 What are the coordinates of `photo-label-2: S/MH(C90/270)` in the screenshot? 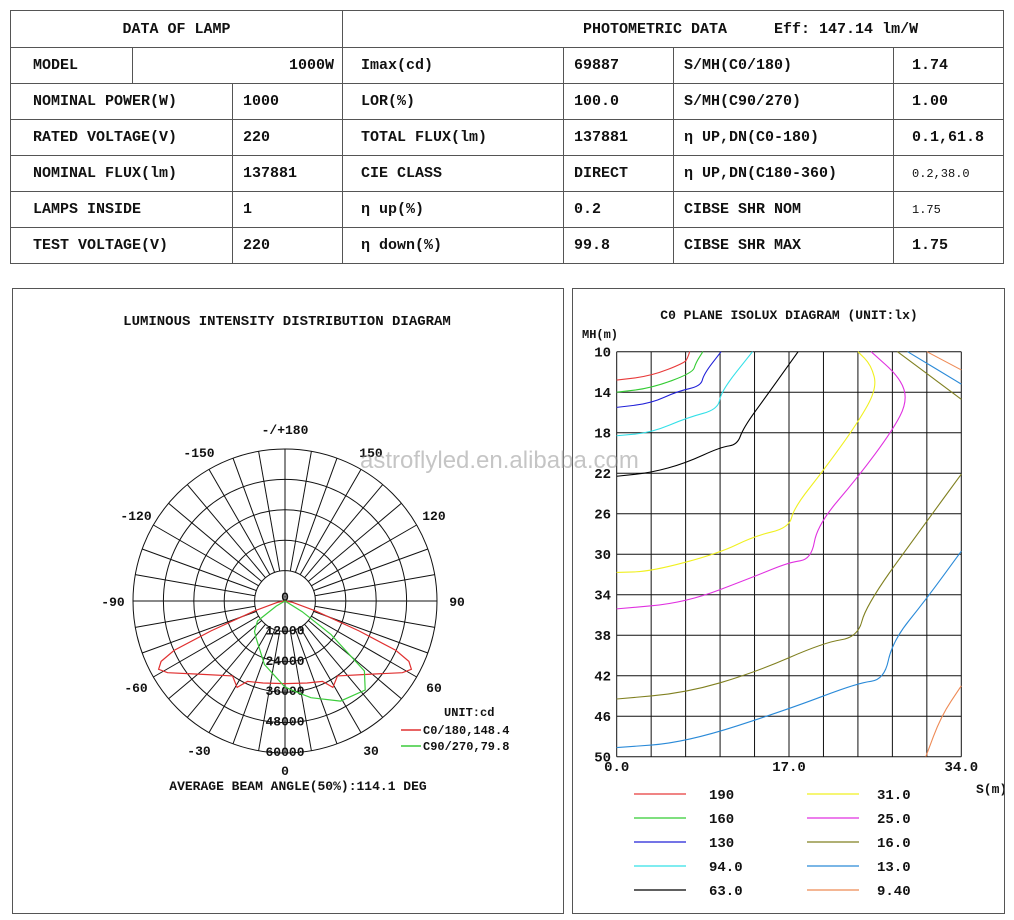 It's located at (783, 101).